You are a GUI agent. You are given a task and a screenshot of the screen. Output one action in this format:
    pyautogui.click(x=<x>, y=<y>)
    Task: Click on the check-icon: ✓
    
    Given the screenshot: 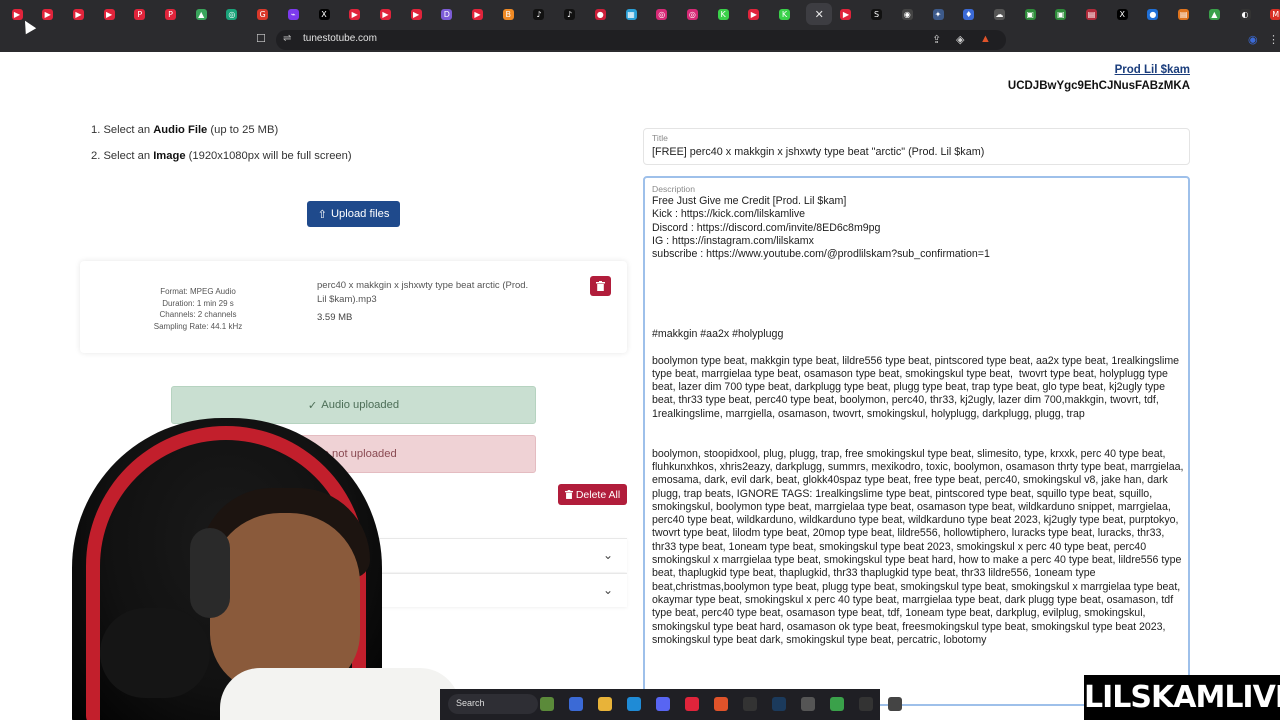 What is the action you would take?
    pyautogui.click(x=312, y=405)
    